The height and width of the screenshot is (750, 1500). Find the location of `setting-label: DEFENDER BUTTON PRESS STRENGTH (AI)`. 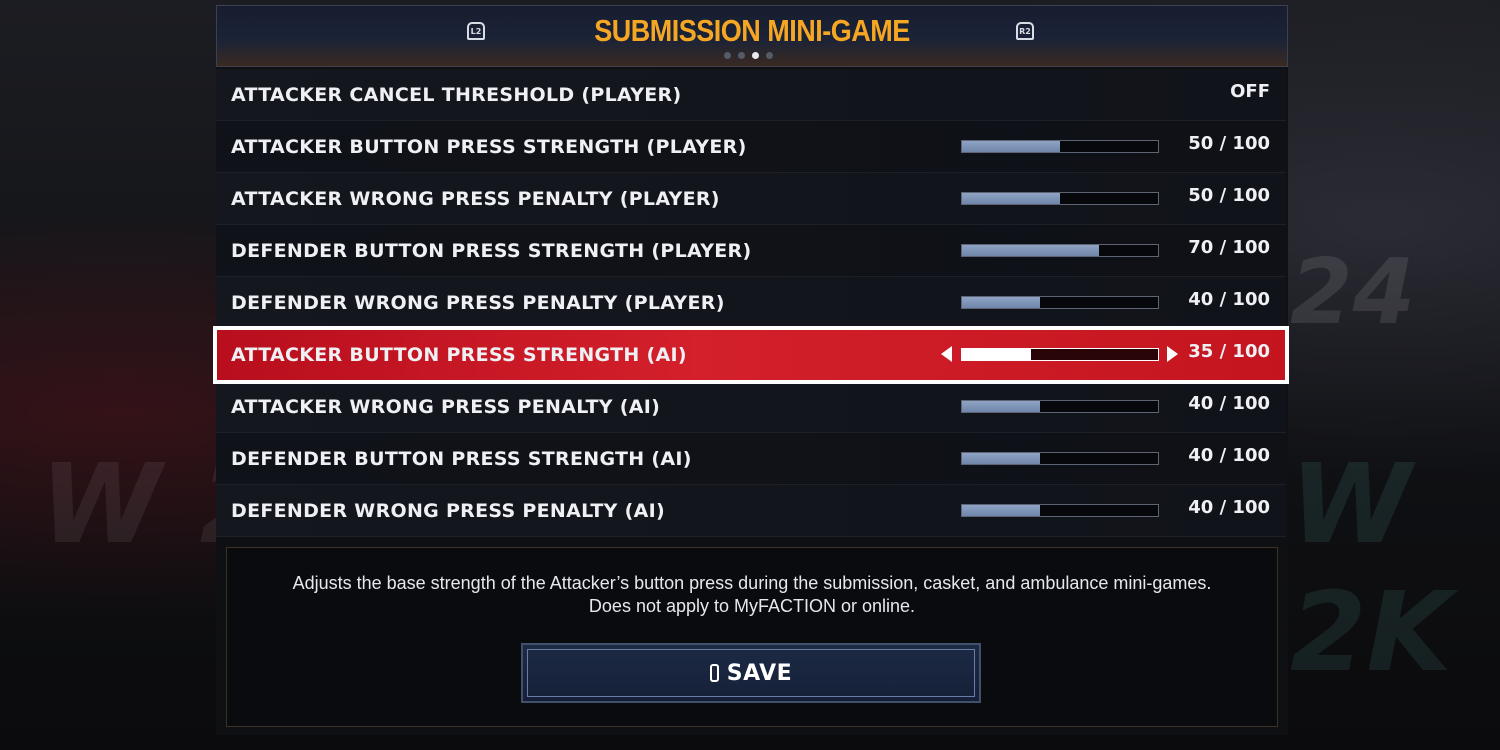

setting-label: DEFENDER BUTTON PRESS STRENGTH (AI) is located at coordinates (461, 459).